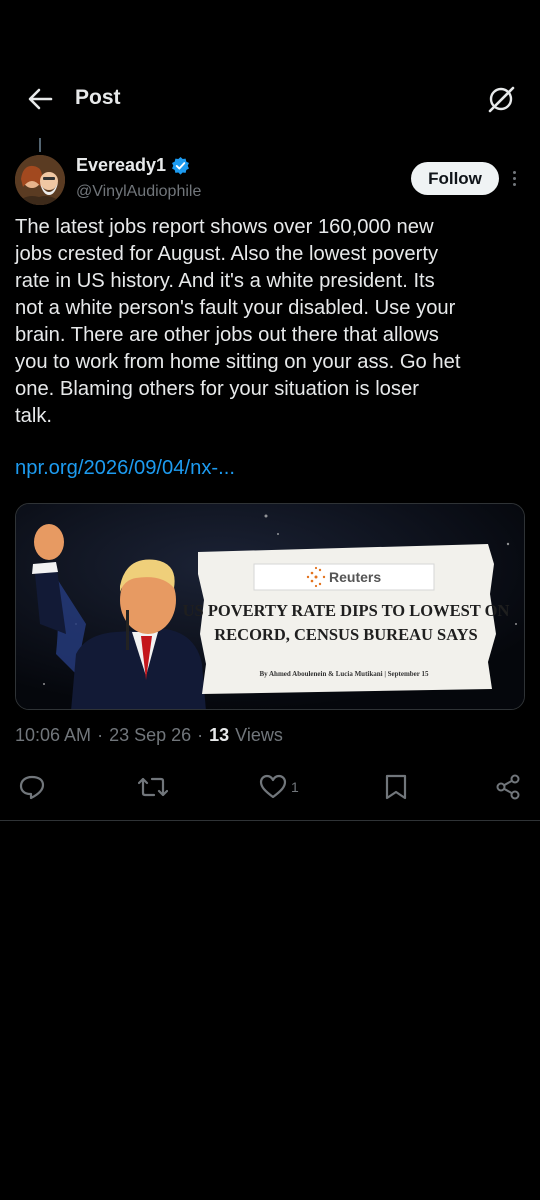 The width and height of the screenshot is (540, 1200). Describe the element at coordinates (355, 577) in the screenshot. I see `reuters-logo-text: Reuters` at that location.